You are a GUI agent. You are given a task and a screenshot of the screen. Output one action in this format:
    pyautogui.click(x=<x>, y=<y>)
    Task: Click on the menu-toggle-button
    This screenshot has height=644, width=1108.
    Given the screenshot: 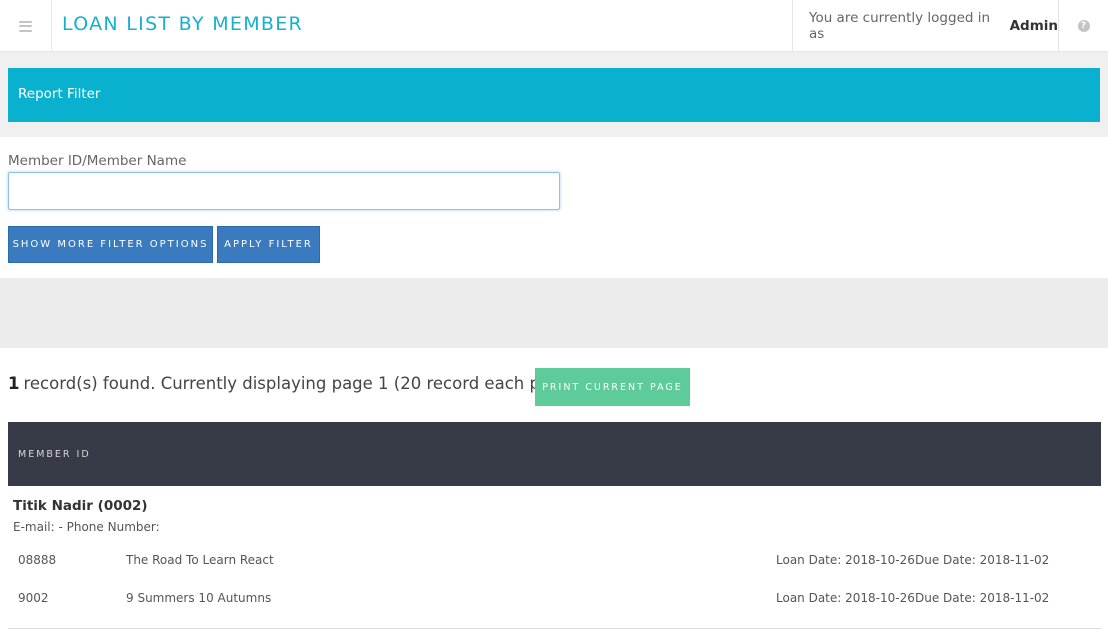 What is the action you would take?
    pyautogui.click(x=26, y=26)
    